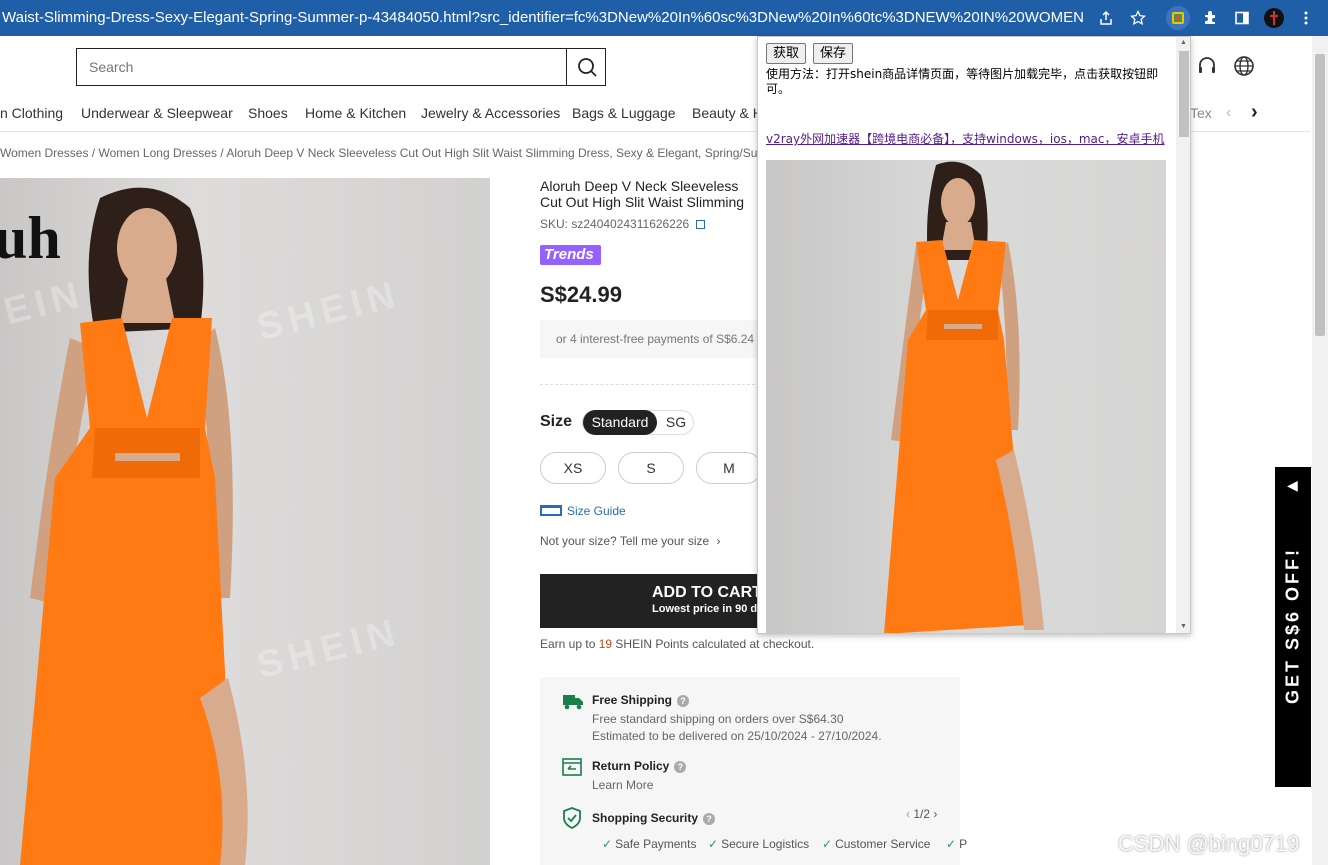  I want to click on scroll-down-arrow-icon: ▼, so click(1183, 626).